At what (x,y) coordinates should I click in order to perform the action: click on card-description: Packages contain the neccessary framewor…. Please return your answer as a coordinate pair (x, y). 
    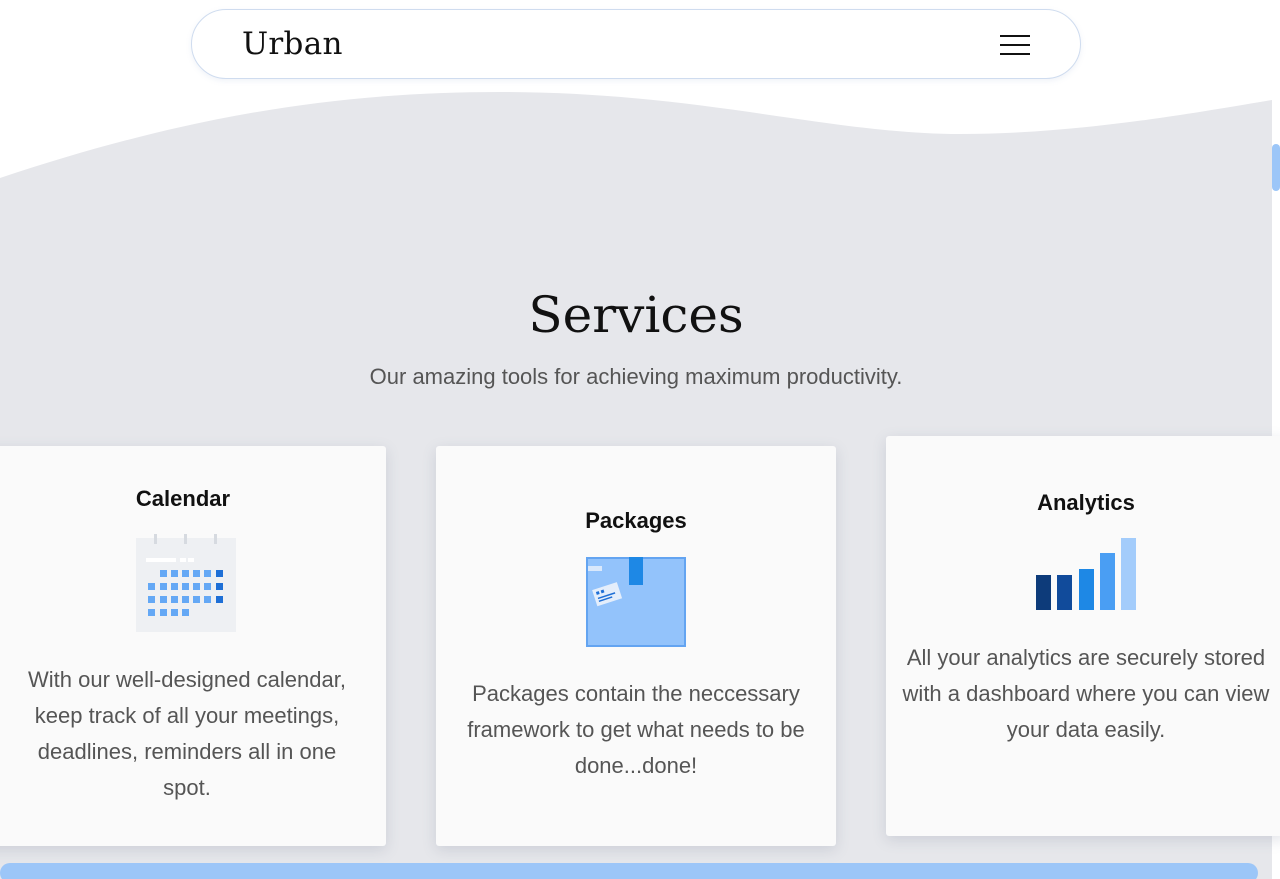
    Looking at the image, I should click on (636, 729).